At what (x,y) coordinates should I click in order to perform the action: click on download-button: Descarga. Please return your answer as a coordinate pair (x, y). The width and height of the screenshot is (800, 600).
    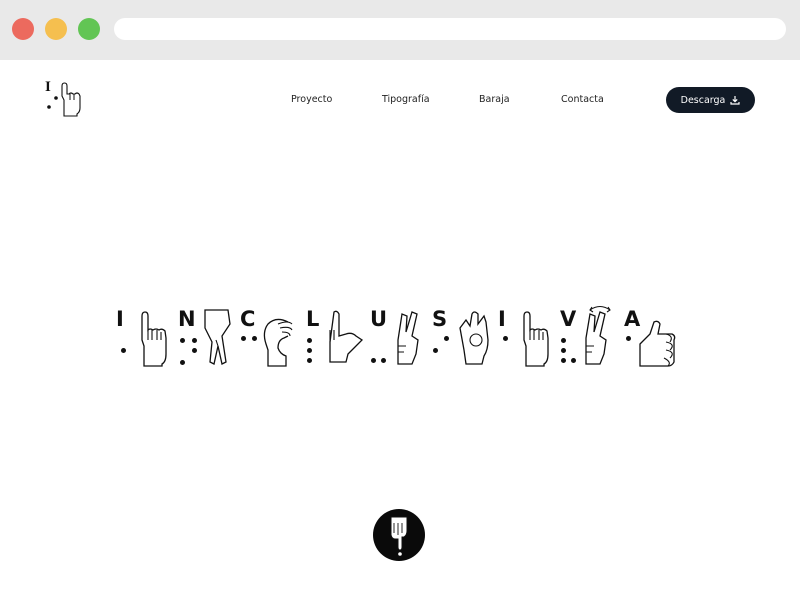
    Looking at the image, I should click on (710, 100).